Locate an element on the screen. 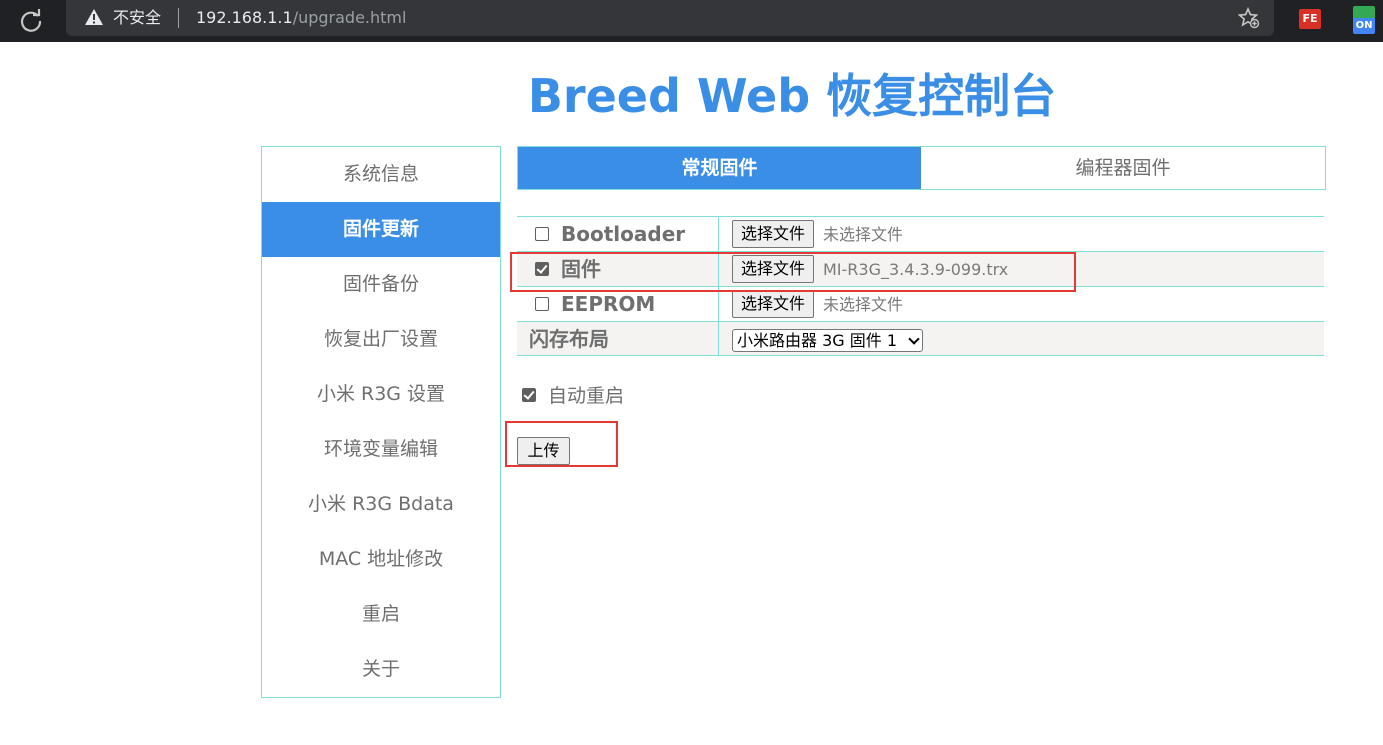 This screenshot has height=745, width=1383. address-bar: 不安全 192.168.1.1/upgrade.html is located at coordinates (670, 18).